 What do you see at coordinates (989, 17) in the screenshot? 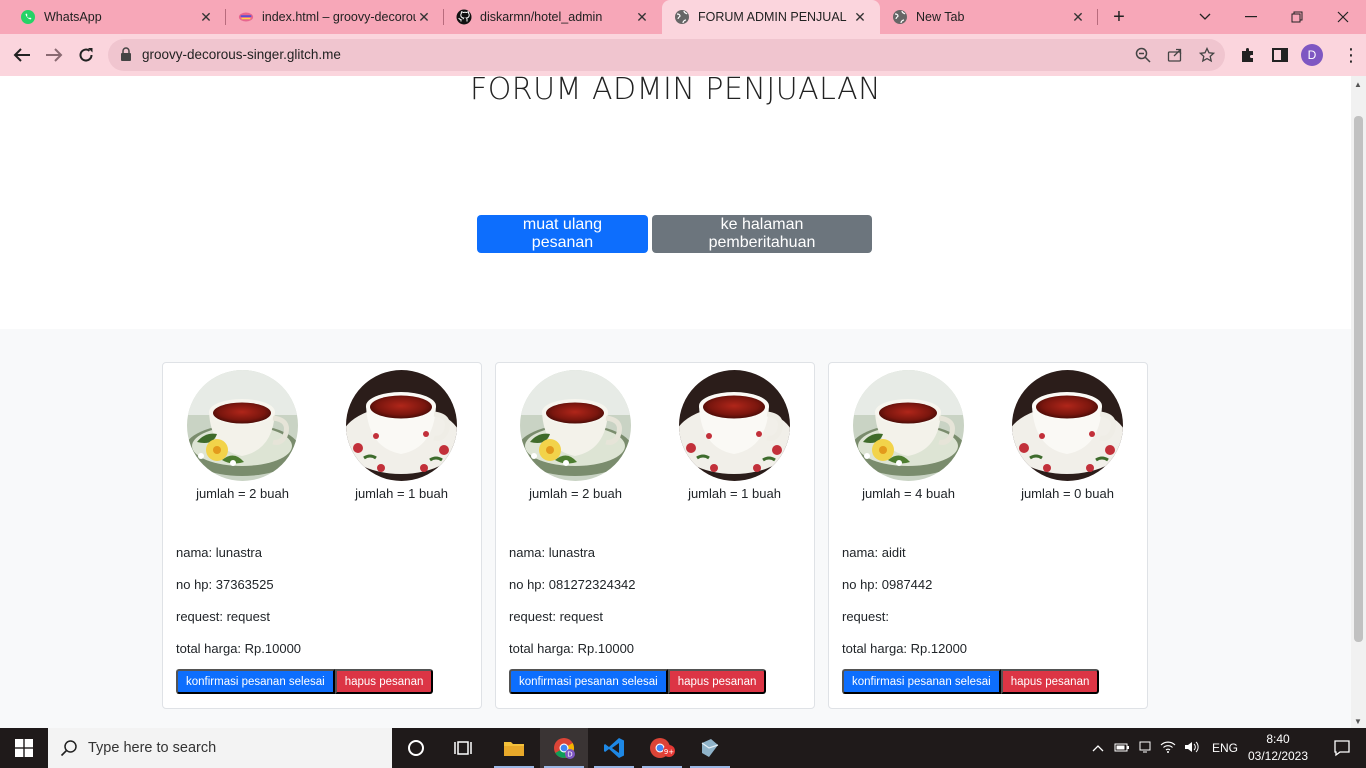
I see `tab-new-tab: New Tab ✕` at bounding box center [989, 17].